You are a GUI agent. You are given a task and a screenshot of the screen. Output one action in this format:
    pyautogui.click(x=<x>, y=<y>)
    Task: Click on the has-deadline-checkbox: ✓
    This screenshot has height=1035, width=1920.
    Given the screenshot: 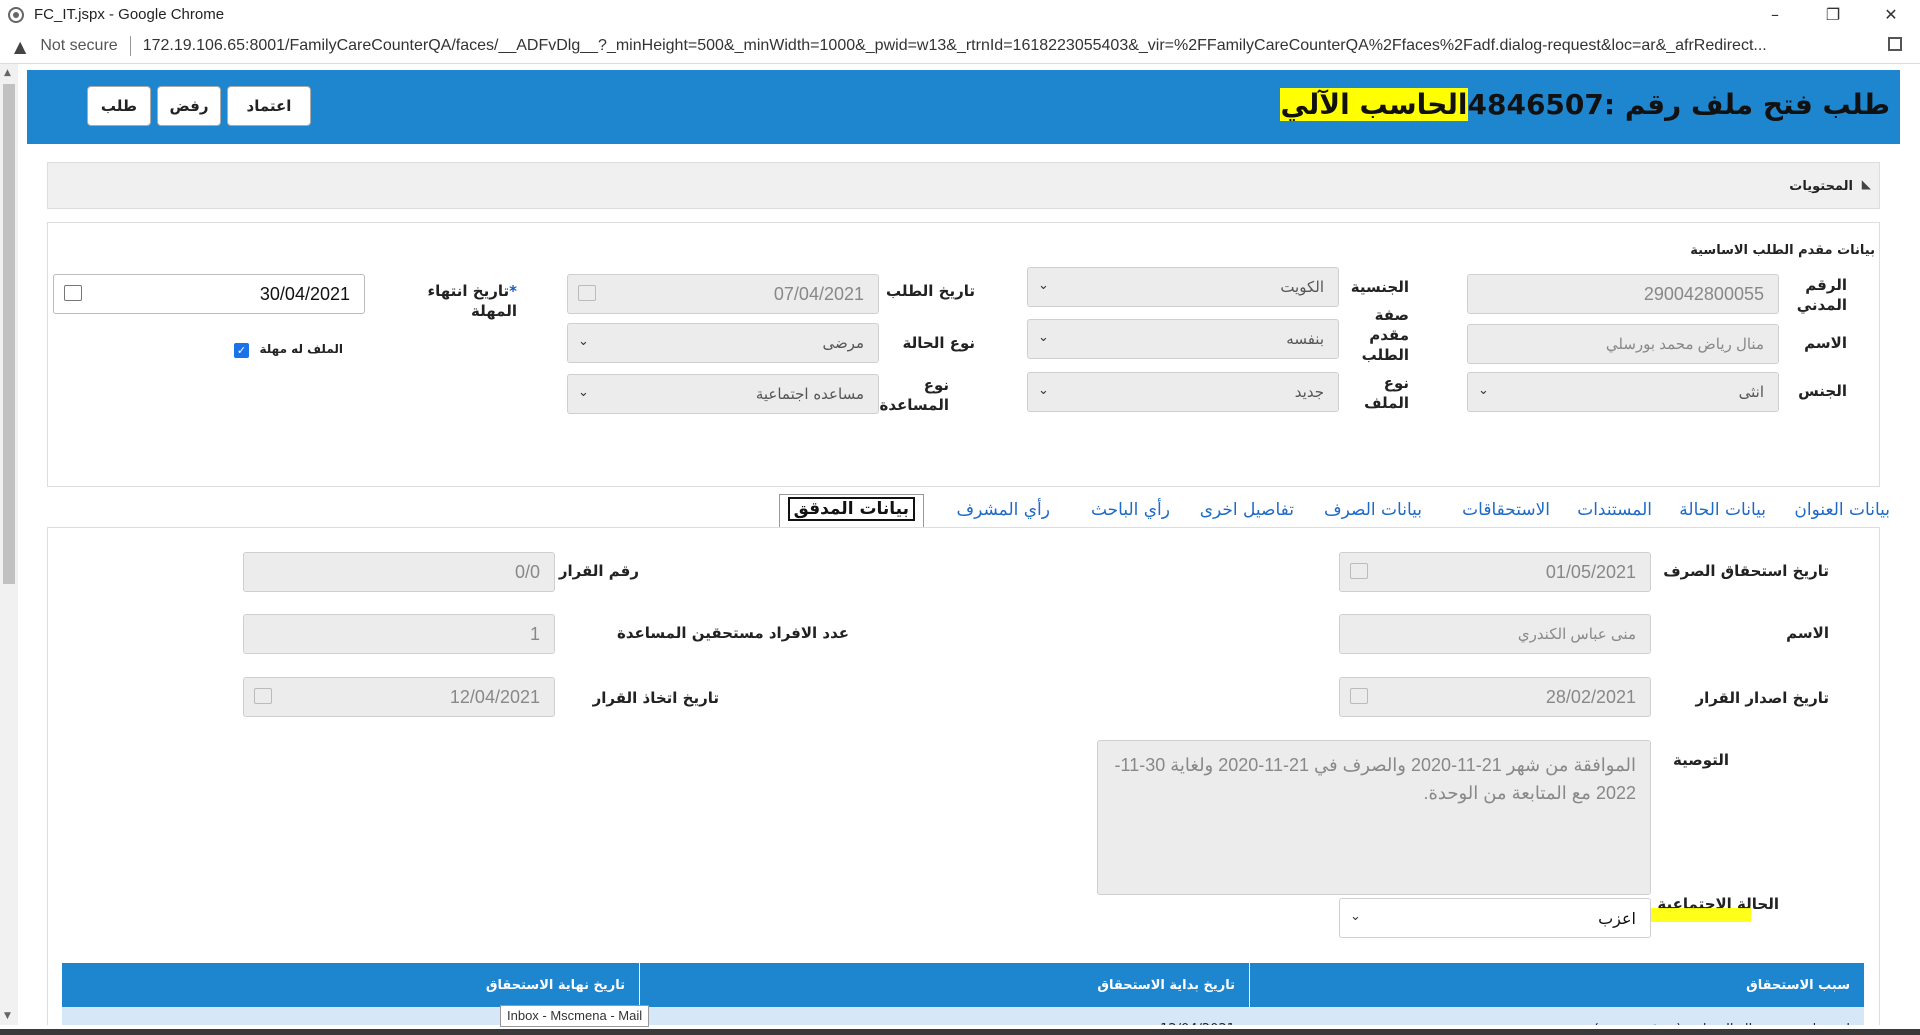 What is the action you would take?
    pyautogui.click(x=241, y=350)
    